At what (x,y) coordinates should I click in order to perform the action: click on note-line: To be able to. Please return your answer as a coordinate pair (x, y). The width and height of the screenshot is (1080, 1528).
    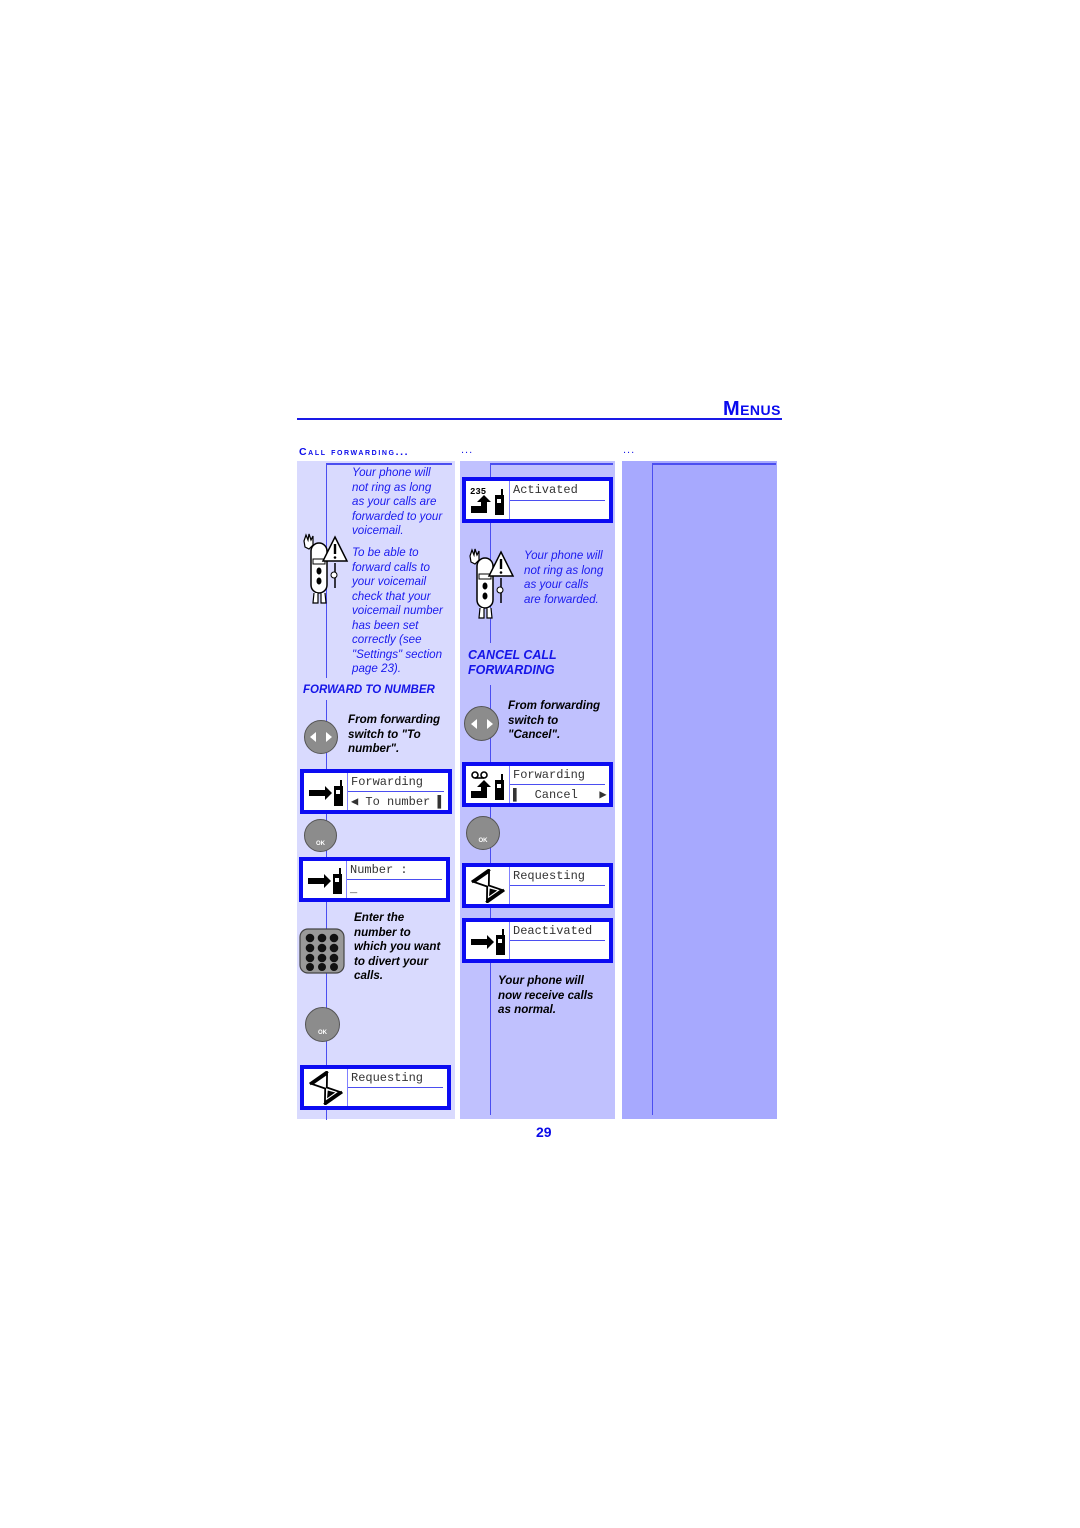
    Looking at the image, I should click on (385, 552).